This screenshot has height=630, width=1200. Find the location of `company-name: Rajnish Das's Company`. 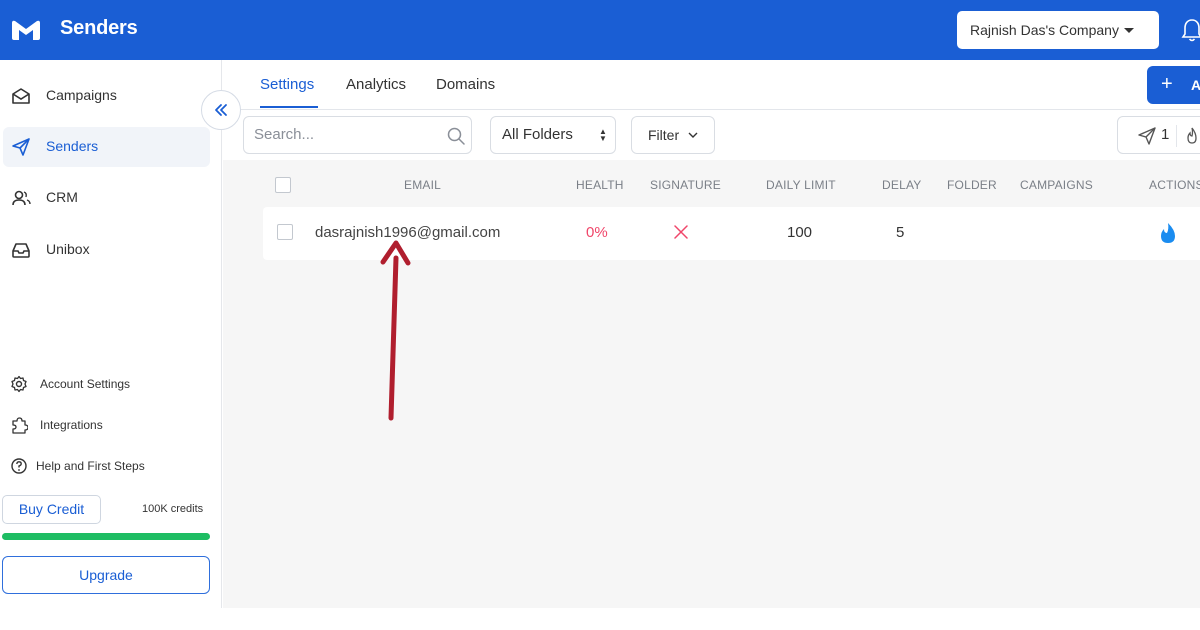

company-name: Rajnish Das's Company is located at coordinates (1044, 30).